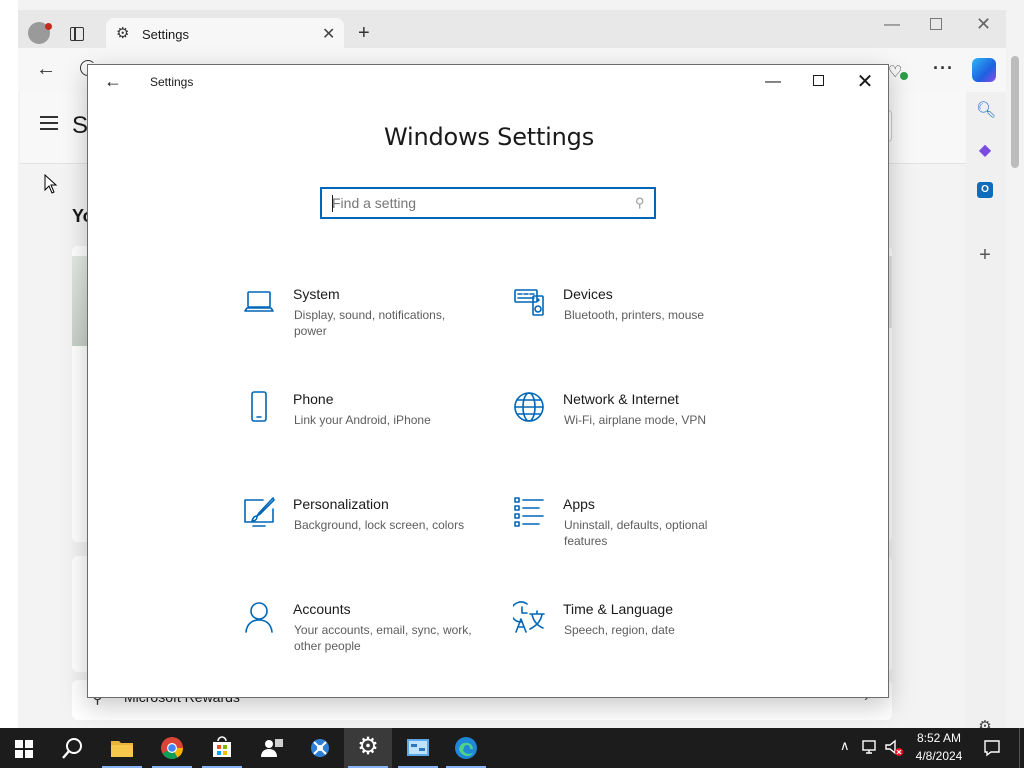 The width and height of the screenshot is (1024, 768). I want to click on search-icon, so click(72, 748).